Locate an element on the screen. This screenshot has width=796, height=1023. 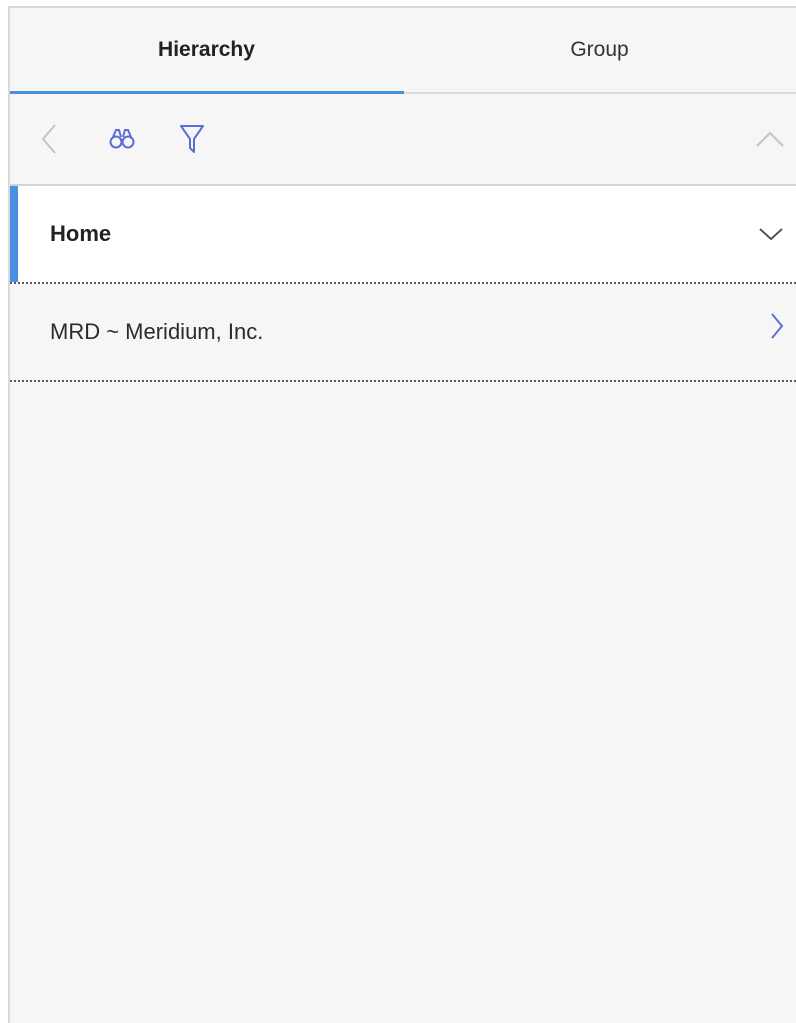
chevron-up-icon is located at coordinates (770, 139).